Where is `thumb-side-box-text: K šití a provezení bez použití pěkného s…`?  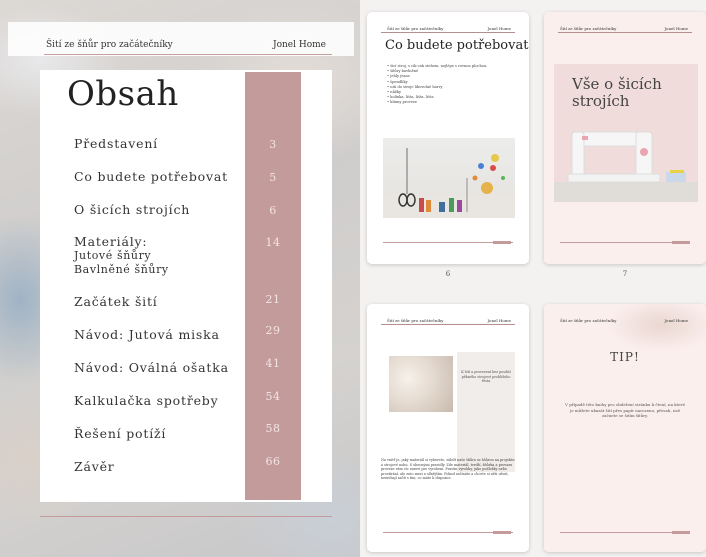
thumb-side-box-text: K šití a provezení bez použití pěkného s… is located at coordinates (486, 377).